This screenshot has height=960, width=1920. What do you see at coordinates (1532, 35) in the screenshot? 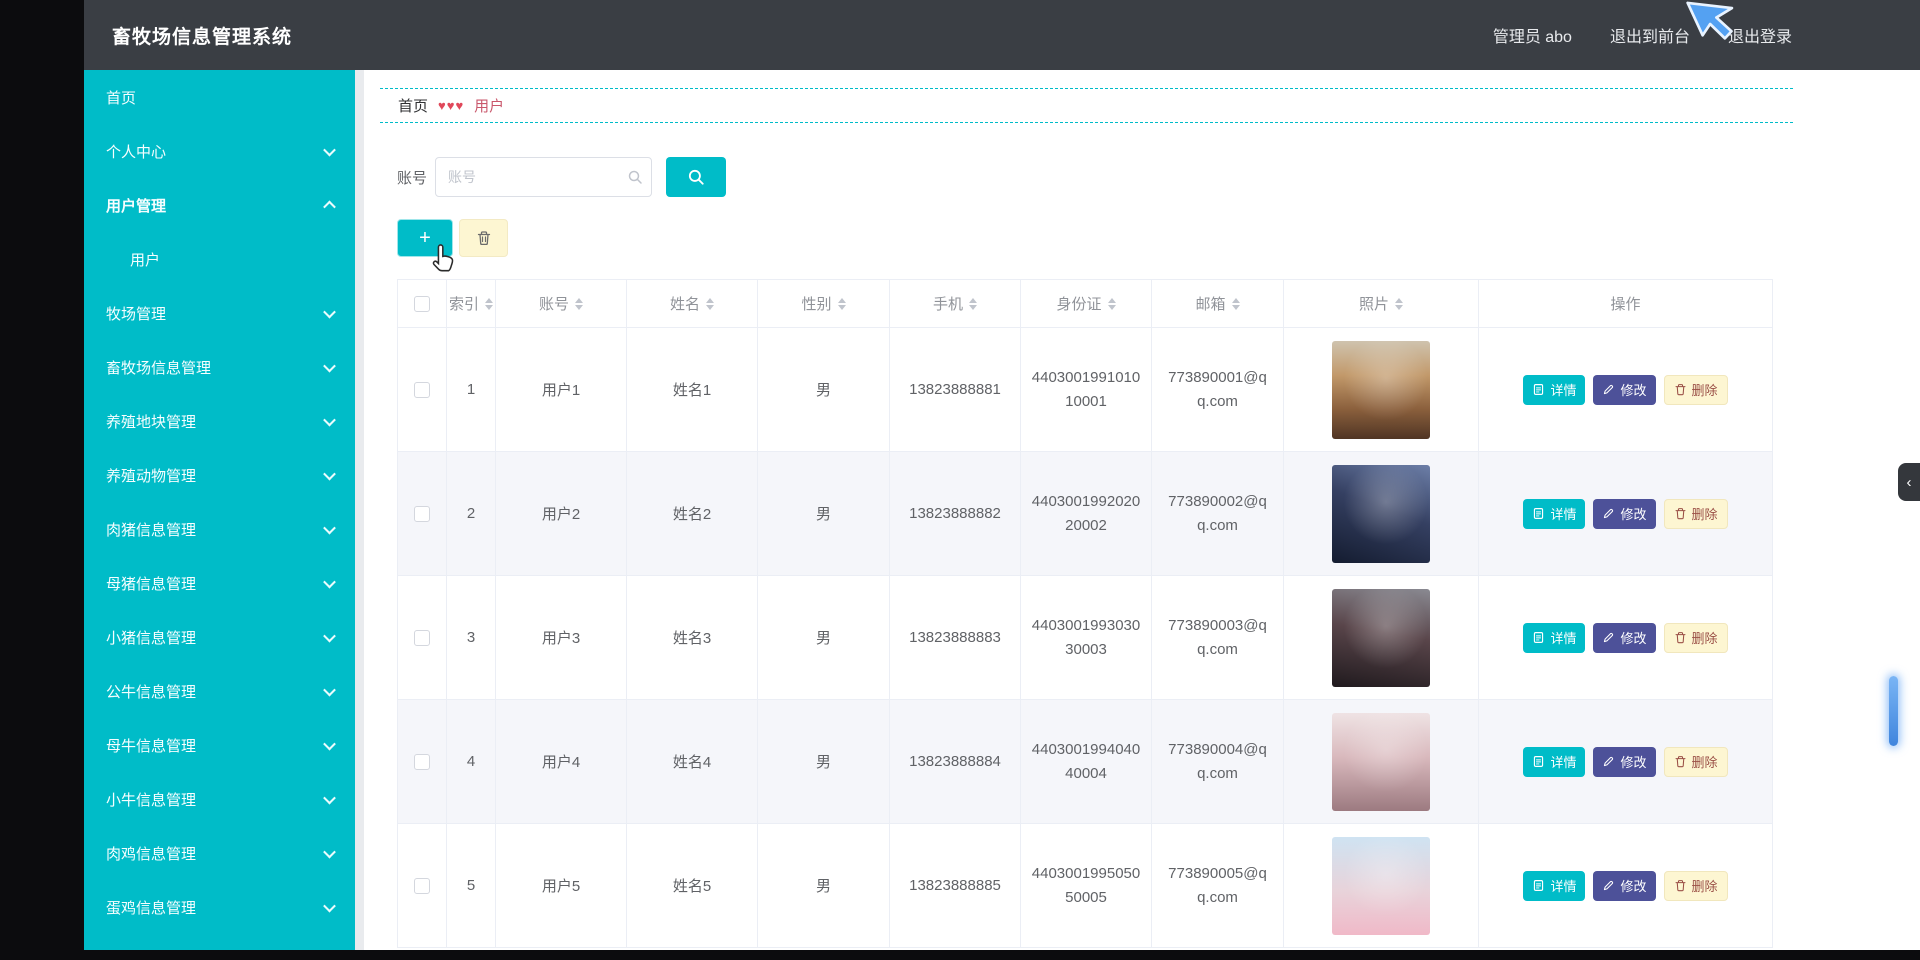
I see `navbar-admin-label: 管理员 abo` at bounding box center [1532, 35].